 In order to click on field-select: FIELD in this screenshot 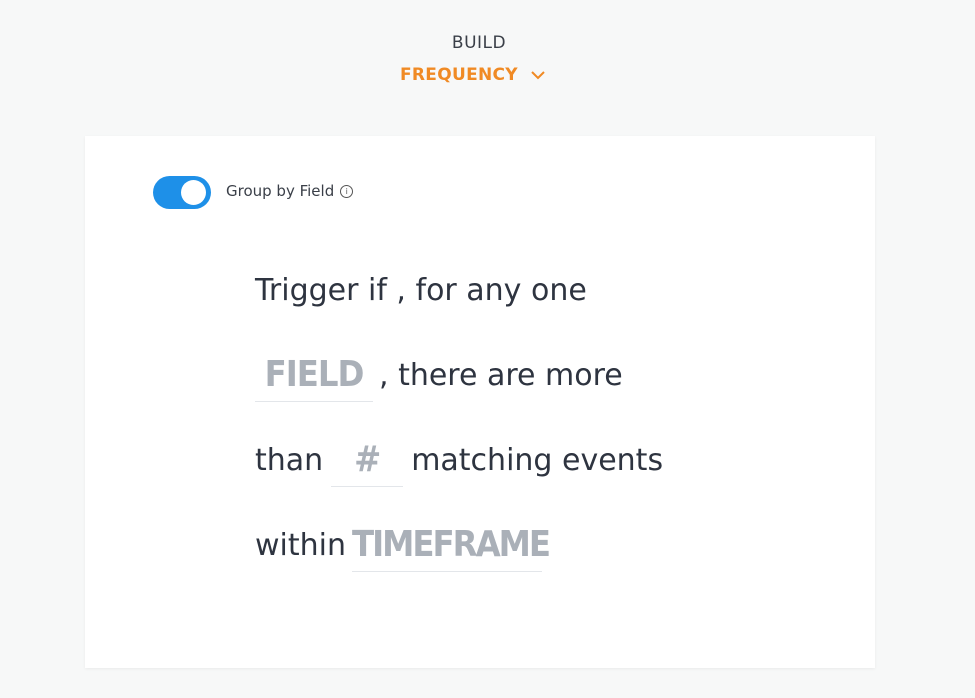, I will do `click(314, 376)`.